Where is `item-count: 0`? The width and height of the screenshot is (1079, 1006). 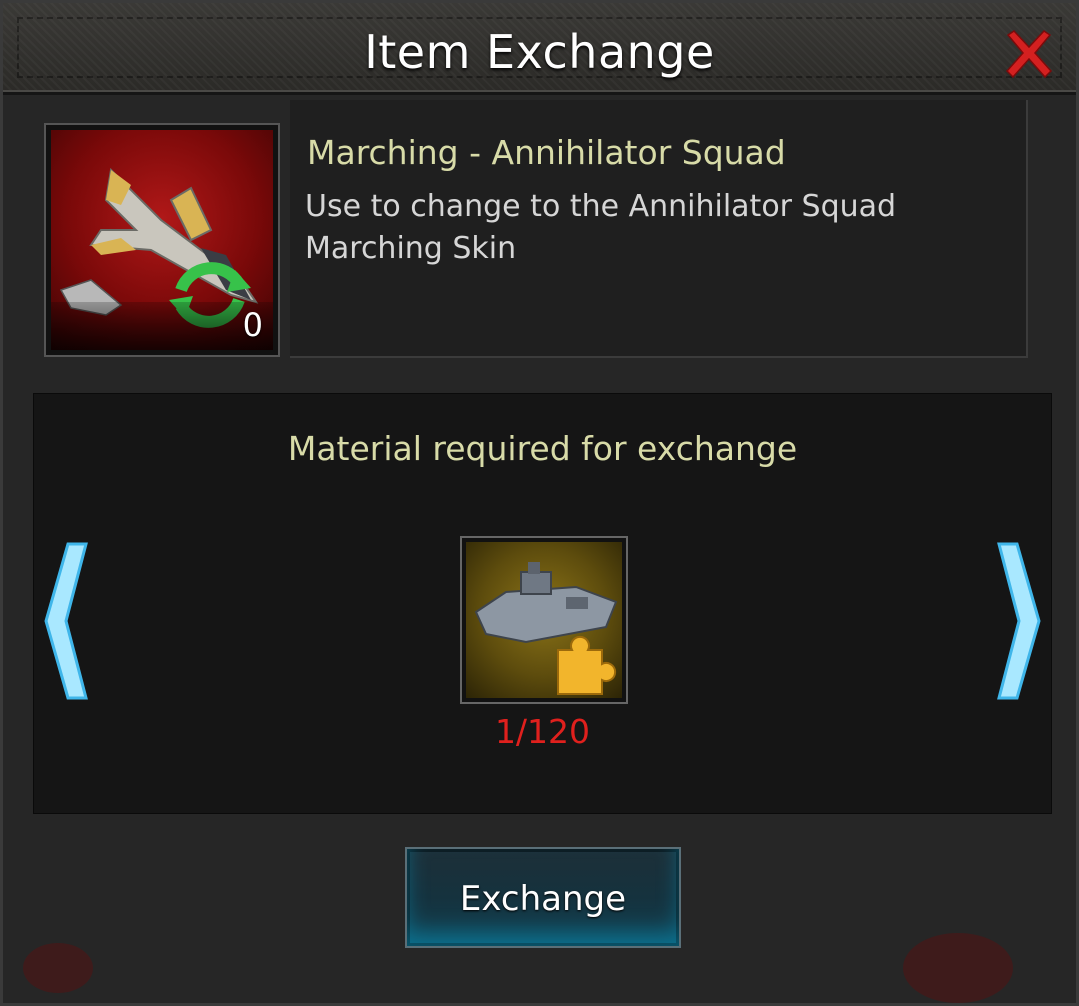
item-count: 0 is located at coordinates (252, 325).